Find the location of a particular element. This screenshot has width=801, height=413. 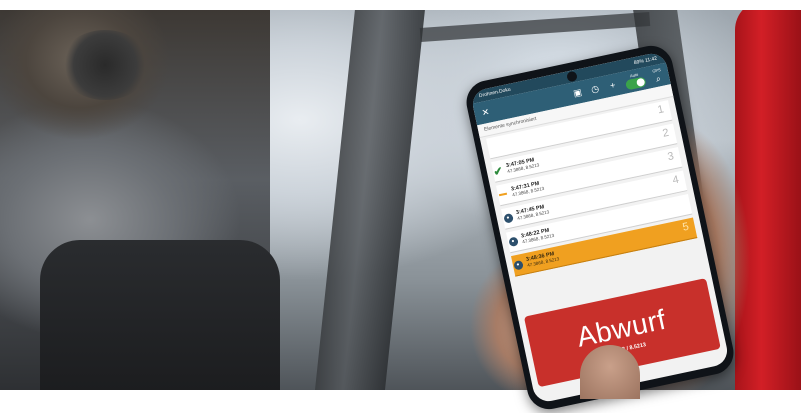

bottom-border is located at coordinates (400, 394).